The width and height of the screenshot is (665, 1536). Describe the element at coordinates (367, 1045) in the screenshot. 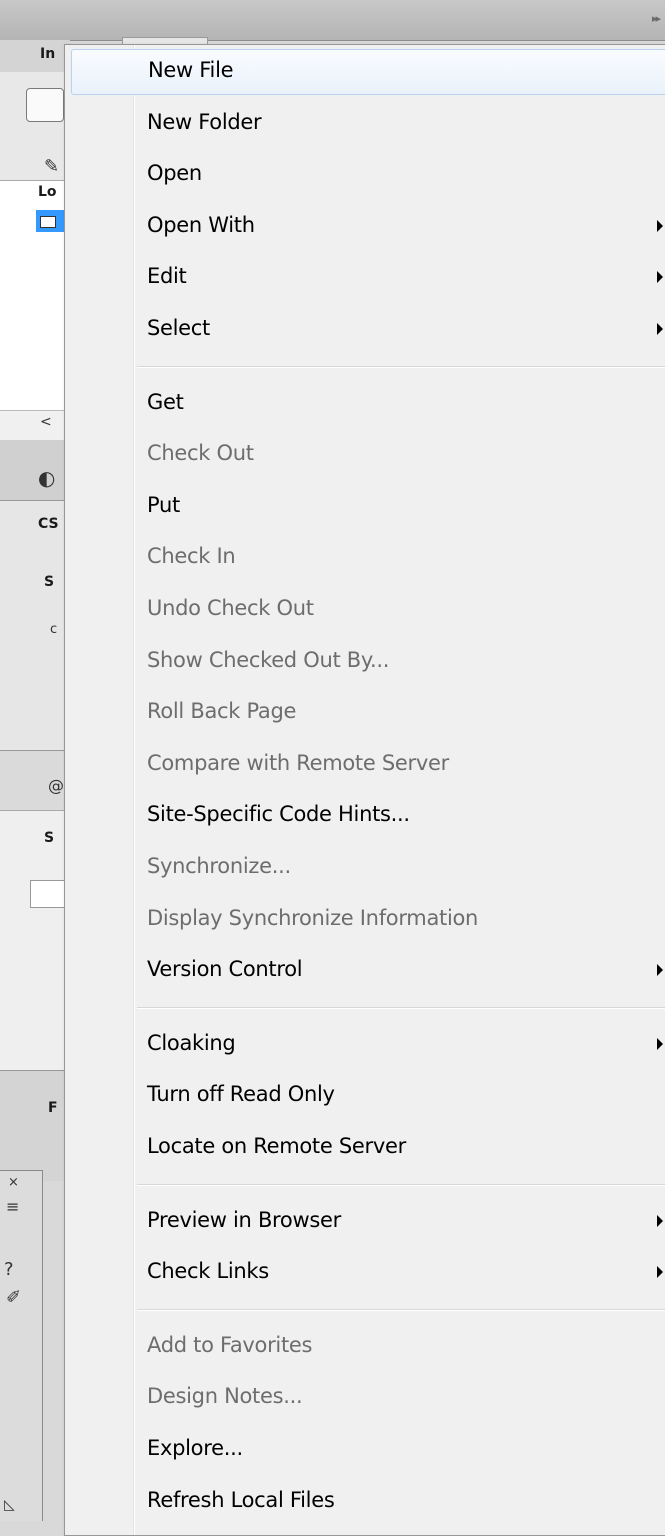

I see `menu-item-cloaking: Cloaking` at that location.